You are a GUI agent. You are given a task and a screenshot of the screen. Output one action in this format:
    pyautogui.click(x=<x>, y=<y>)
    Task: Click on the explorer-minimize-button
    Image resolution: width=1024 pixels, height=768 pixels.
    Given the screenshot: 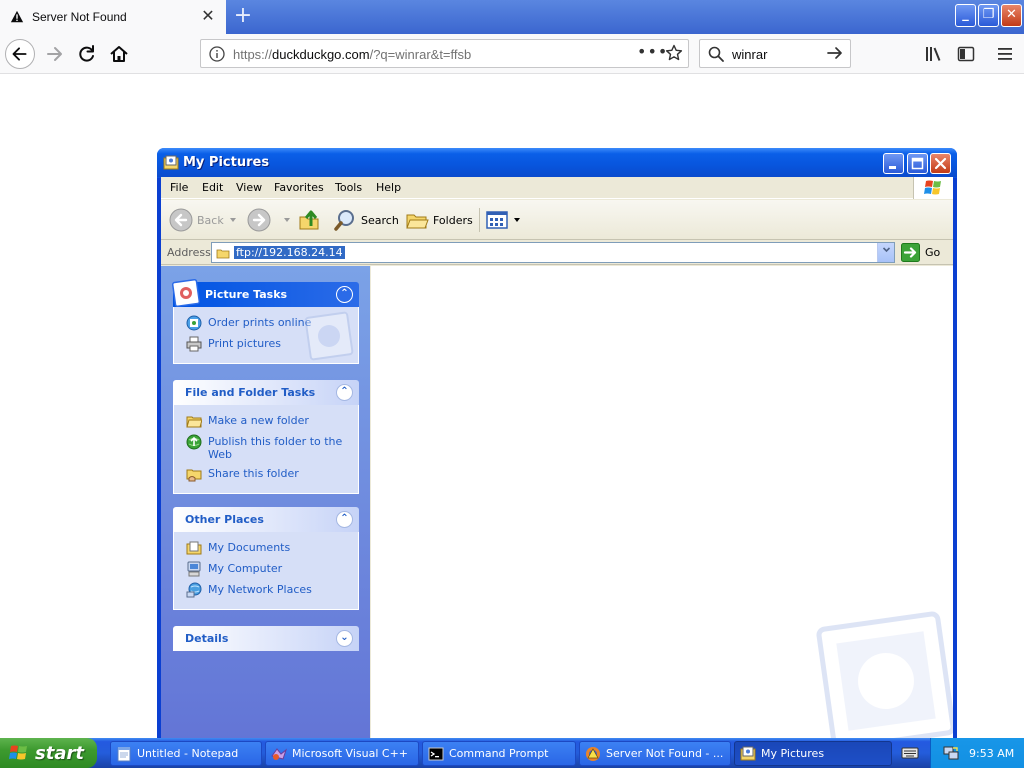 What is the action you would take?
    pyautogui.click(x=893, y=163)
    